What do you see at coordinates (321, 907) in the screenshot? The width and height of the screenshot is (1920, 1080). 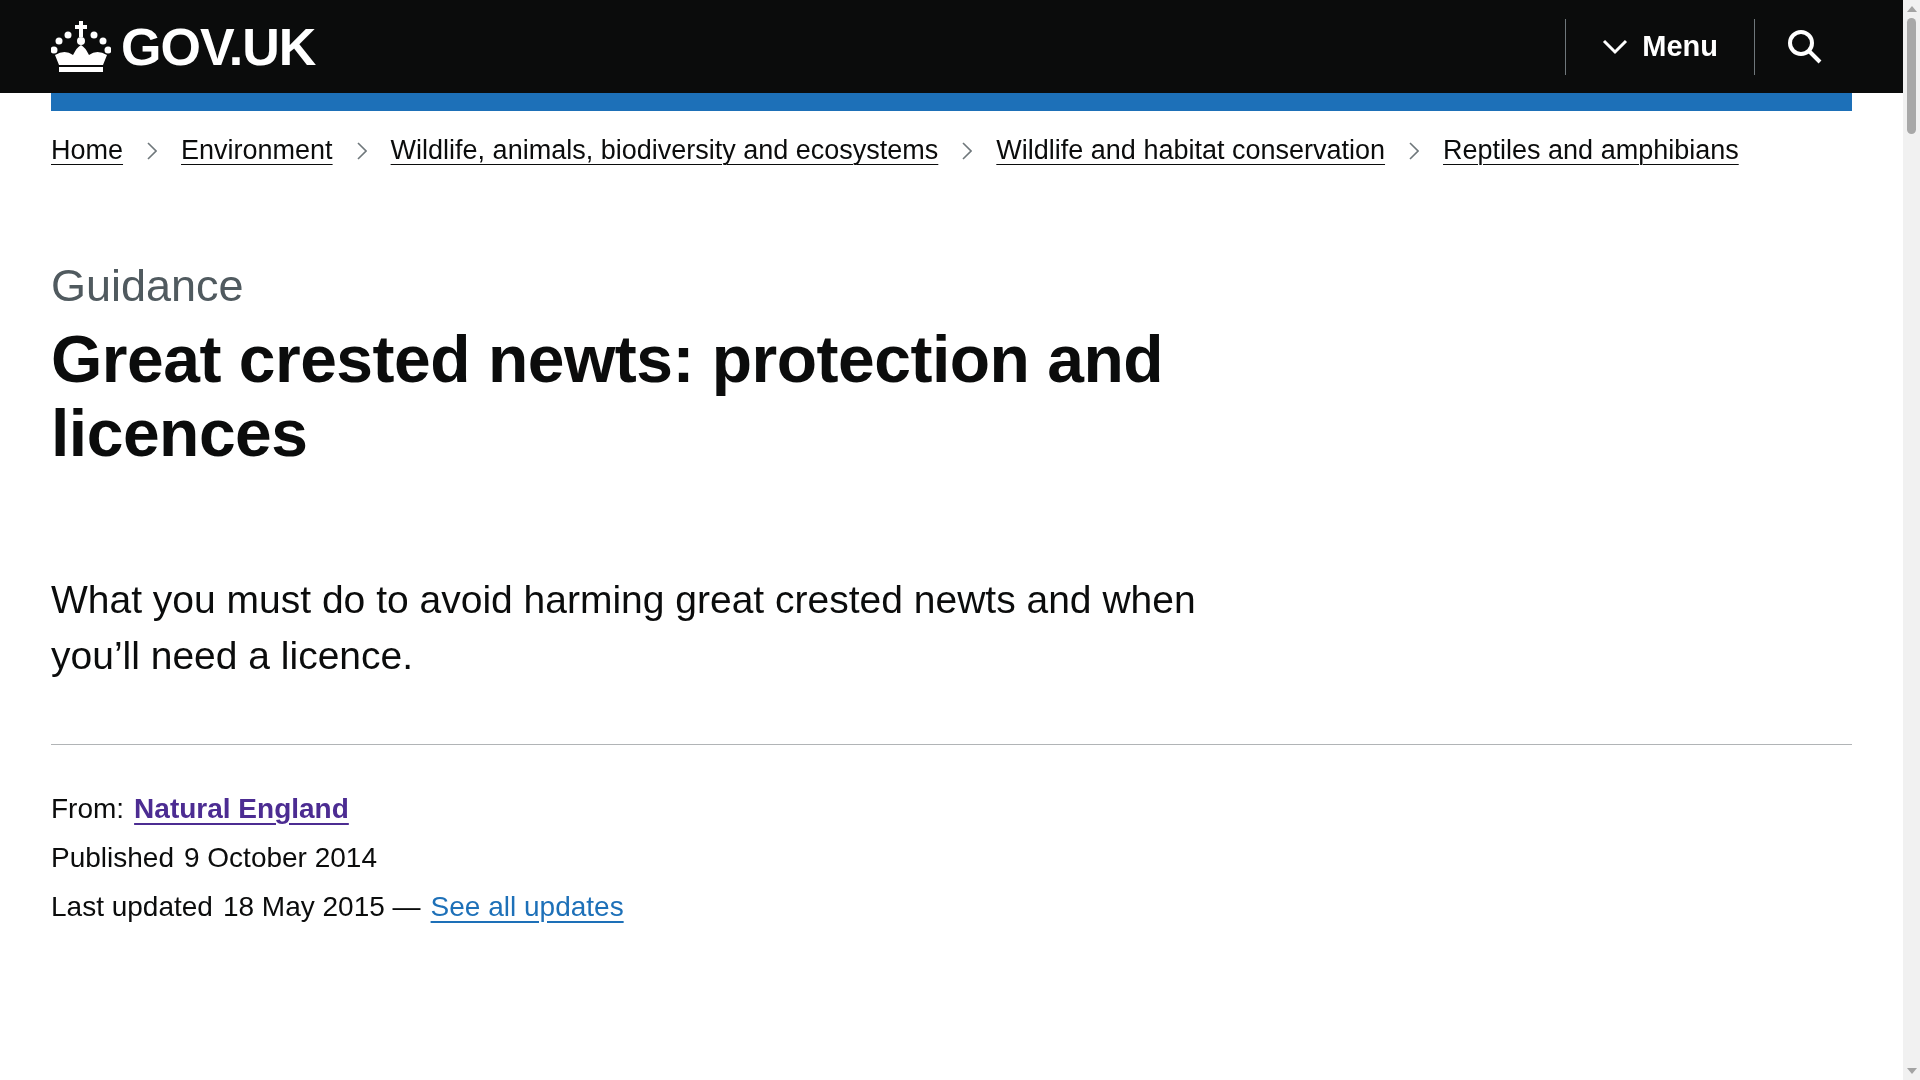 I see `metadata-value: 18 May 2015 —` at bounding box center [321, 907].